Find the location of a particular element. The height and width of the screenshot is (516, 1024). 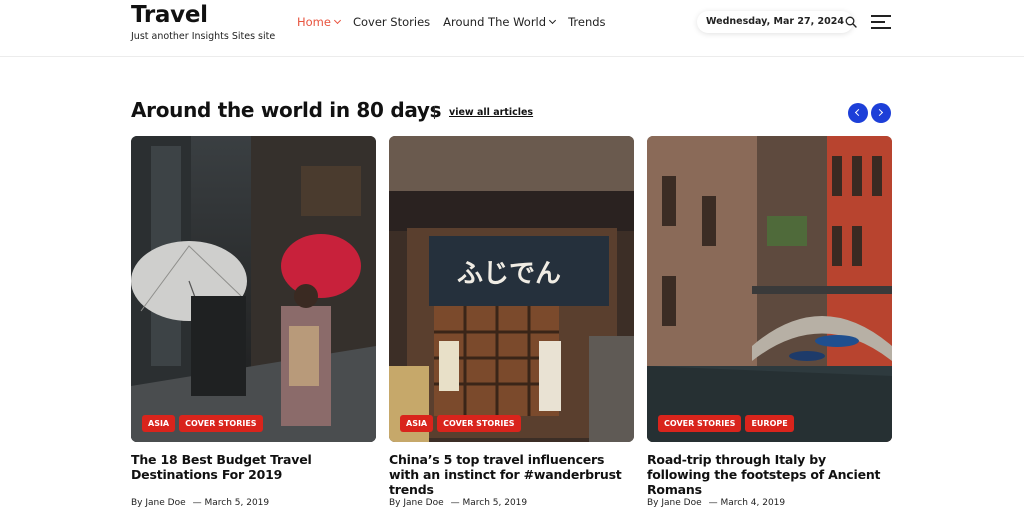

article-meta: By Jane Doe — March 4, 2019 is located at coordinates (716, 503).